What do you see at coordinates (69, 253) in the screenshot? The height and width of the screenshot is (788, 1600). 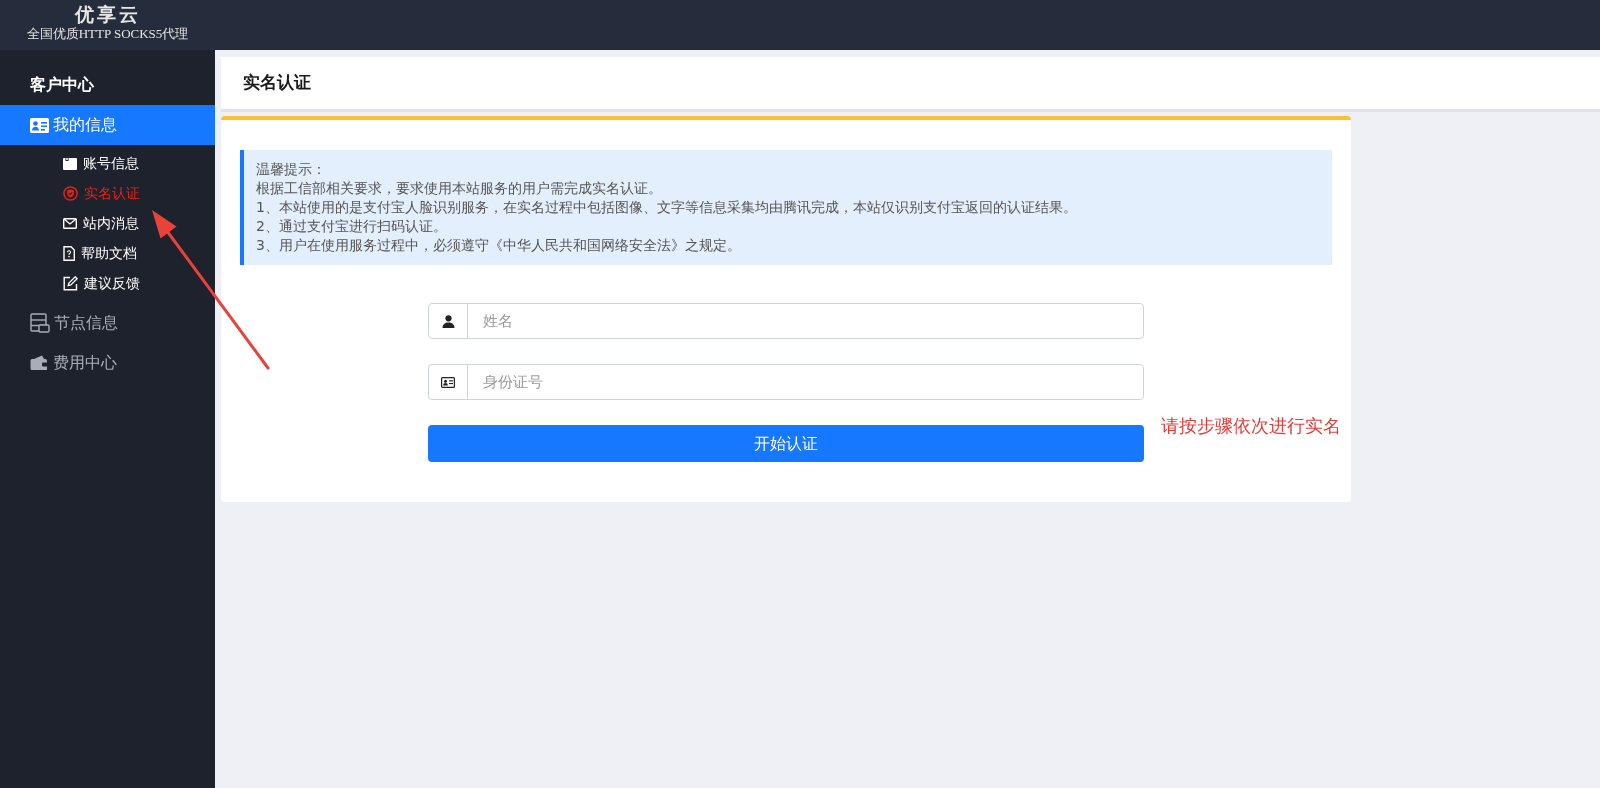 I see `document-icon` at bounding box center [69, 253].